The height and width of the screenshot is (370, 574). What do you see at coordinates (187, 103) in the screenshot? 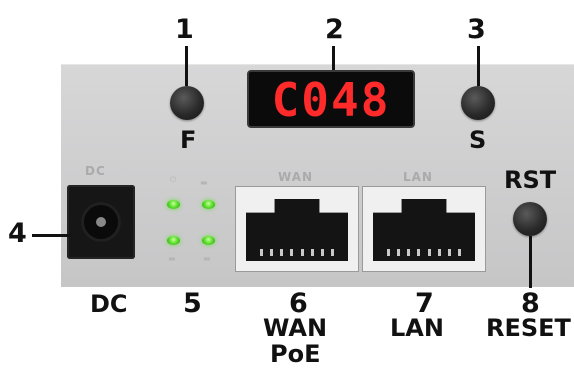
I see `f-button` at bounding box center [187, 103].